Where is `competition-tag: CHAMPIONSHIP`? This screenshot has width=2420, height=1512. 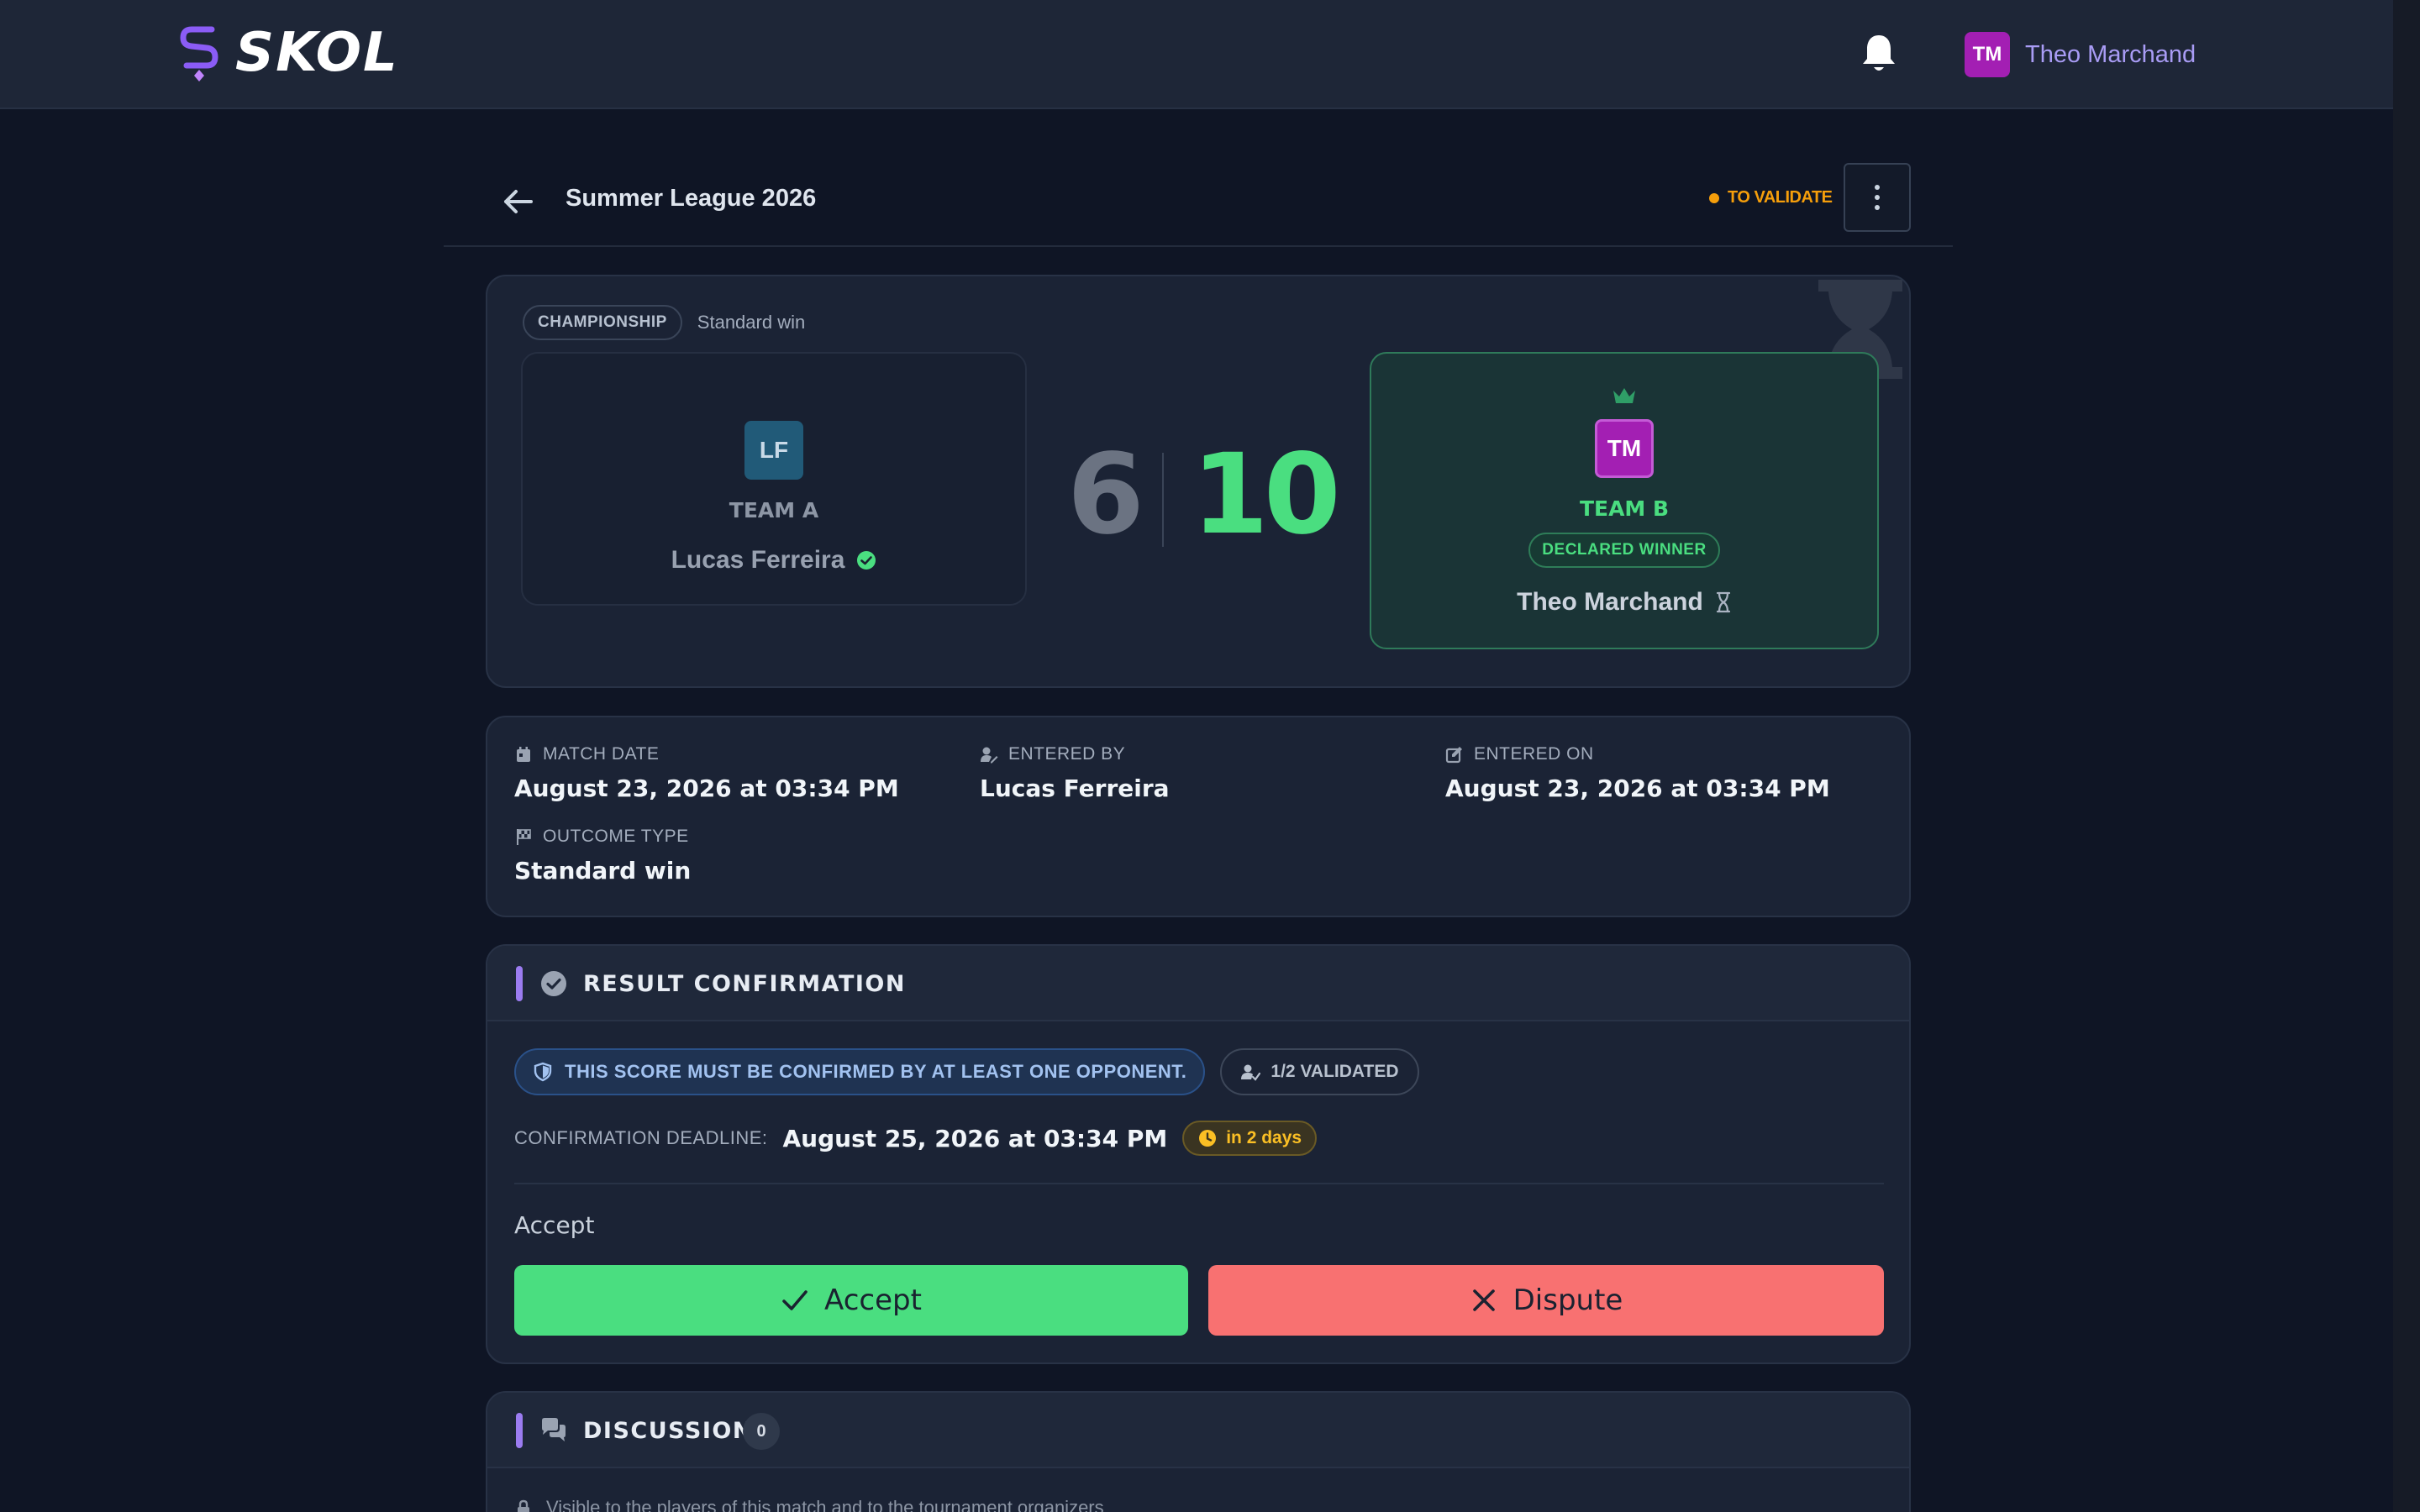 competition-tag: CHAMPIONSHIP is located at coordinates (602, 322).